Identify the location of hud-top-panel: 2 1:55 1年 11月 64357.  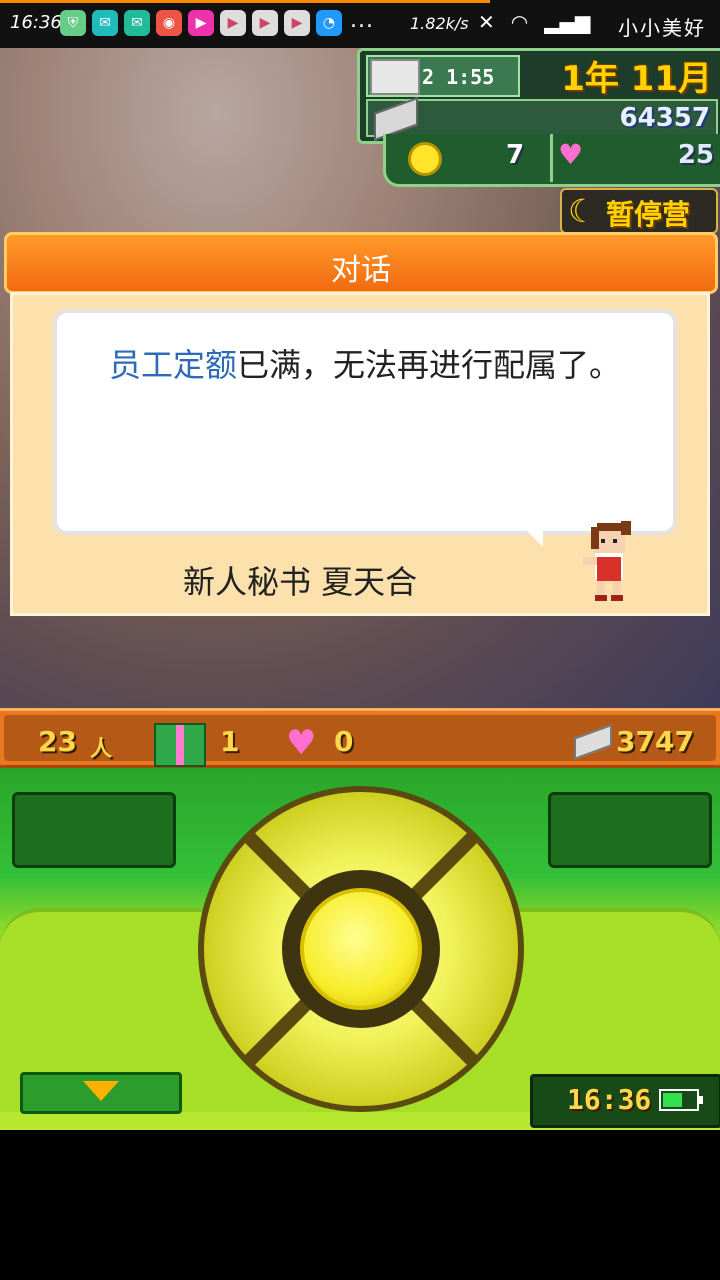
(538, 96).